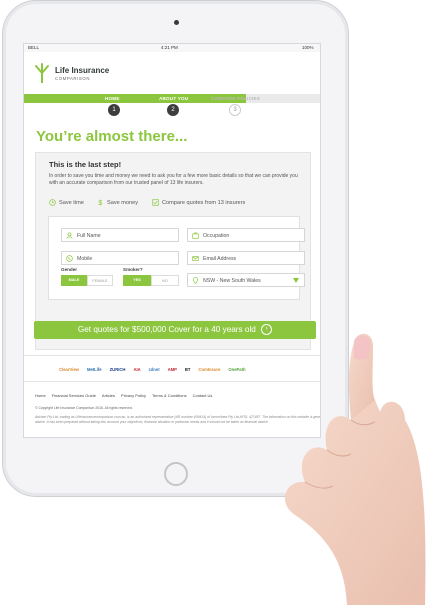 This screenshot has height=605, width=428. Describe the element at coordinates (34, 47) in the screenshot. I see `carrier-label: BELL` at that location.